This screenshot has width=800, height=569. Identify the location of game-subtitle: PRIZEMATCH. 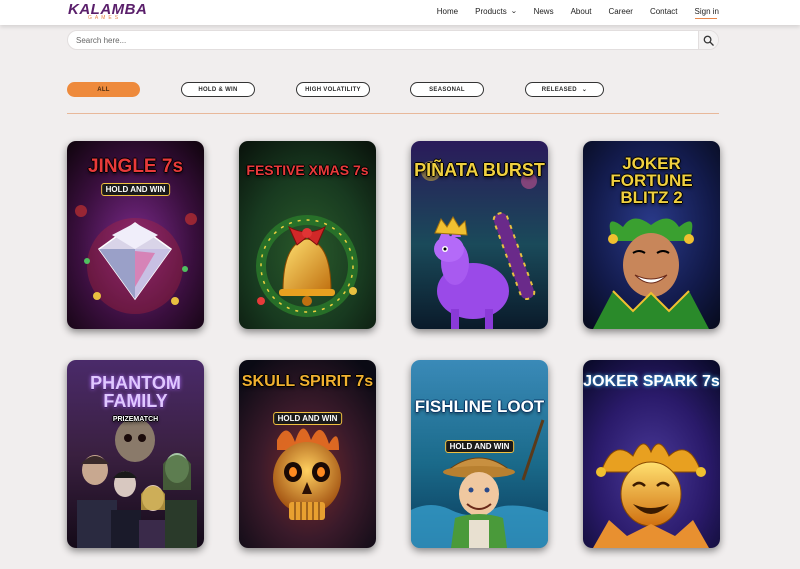
(135, 419).